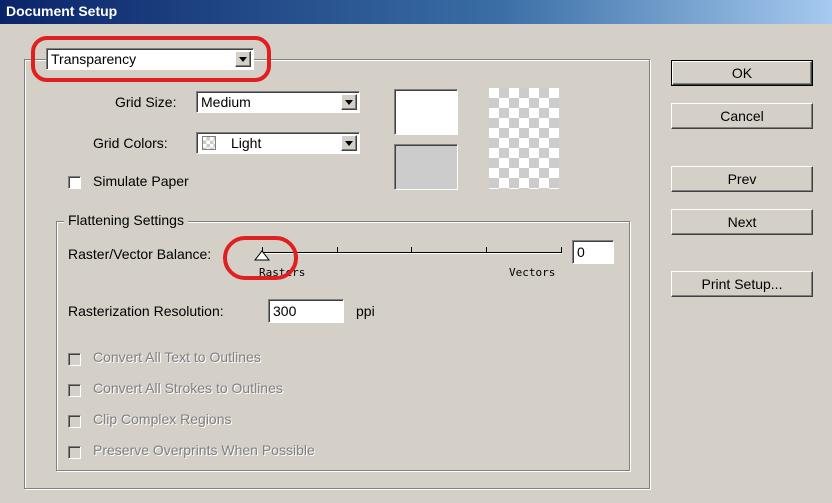 The width and height of the screenshot is (832, 503). What do you see at coordinates (126, 220) in the screenshot?
I see `flattening-settings-title: Flattening Settings` at bounding box center [126, 220].